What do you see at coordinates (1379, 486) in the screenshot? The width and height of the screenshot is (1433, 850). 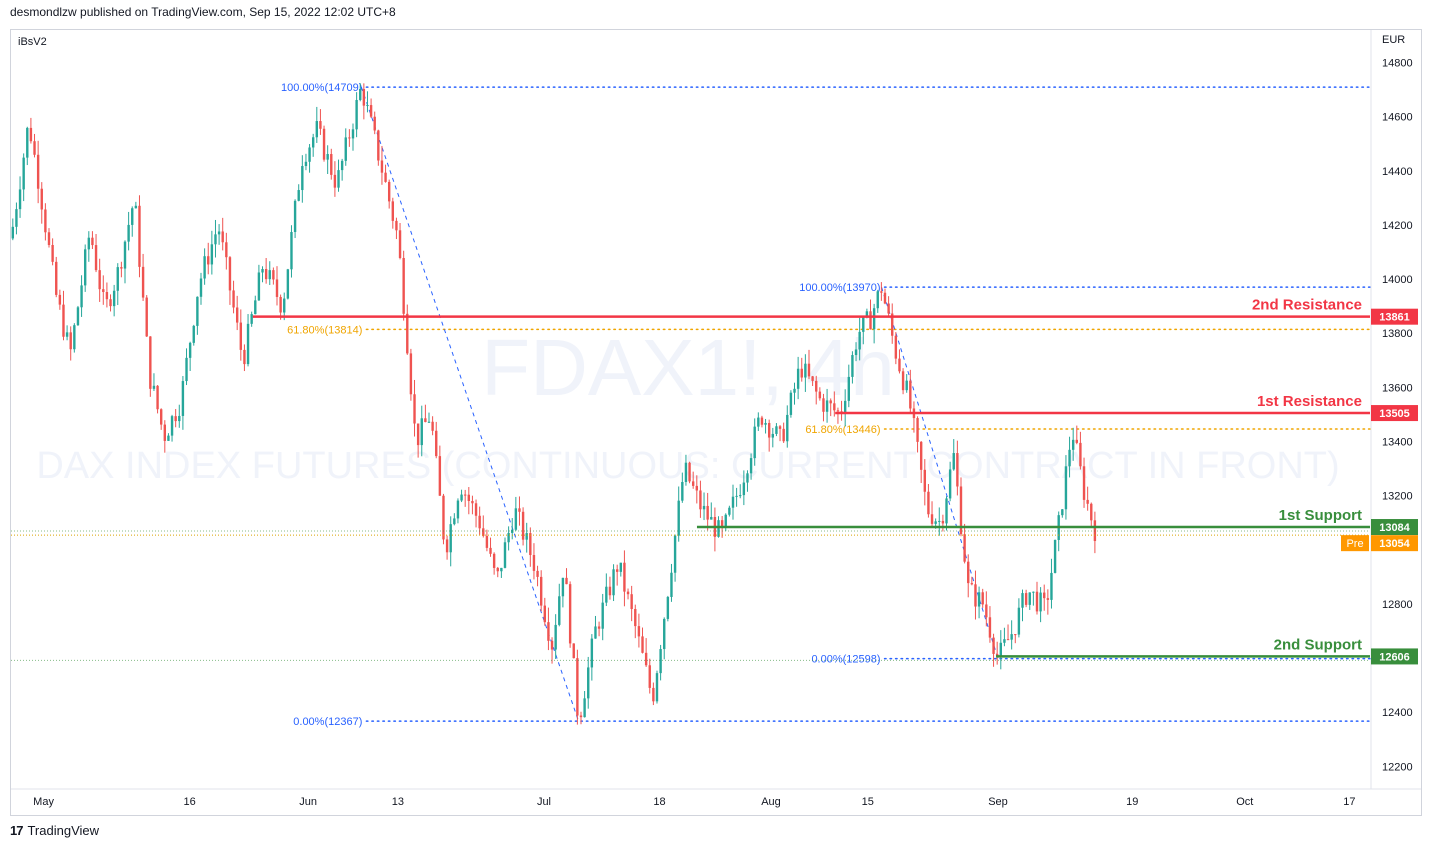 I see `price-badges: 13861 13505 13084 12606 Pre 13054` at bounding box center [1379, 486].